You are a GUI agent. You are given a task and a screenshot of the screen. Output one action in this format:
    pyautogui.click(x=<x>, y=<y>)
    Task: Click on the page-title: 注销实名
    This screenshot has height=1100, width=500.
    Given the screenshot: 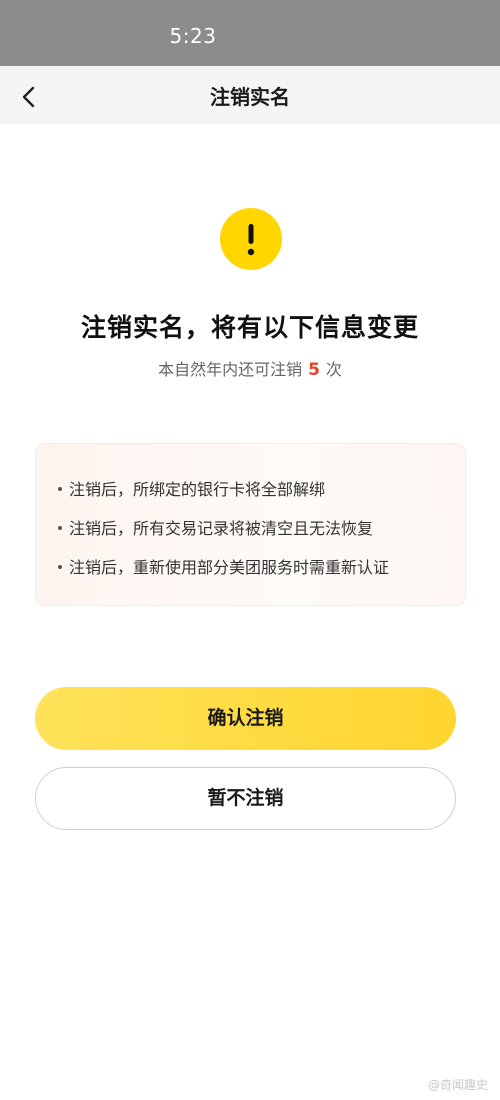 What is the action you would take?
    pyautogui.click(x=250, y=97)
    